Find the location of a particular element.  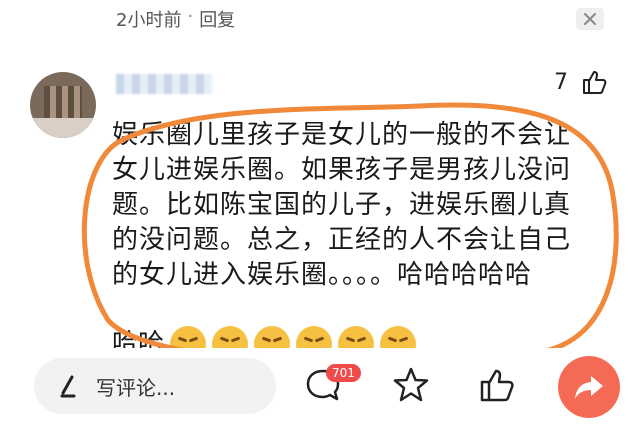

comment-line: 的没问题。总之，正经的人不会让自己 is located at coordinates (342, 240).